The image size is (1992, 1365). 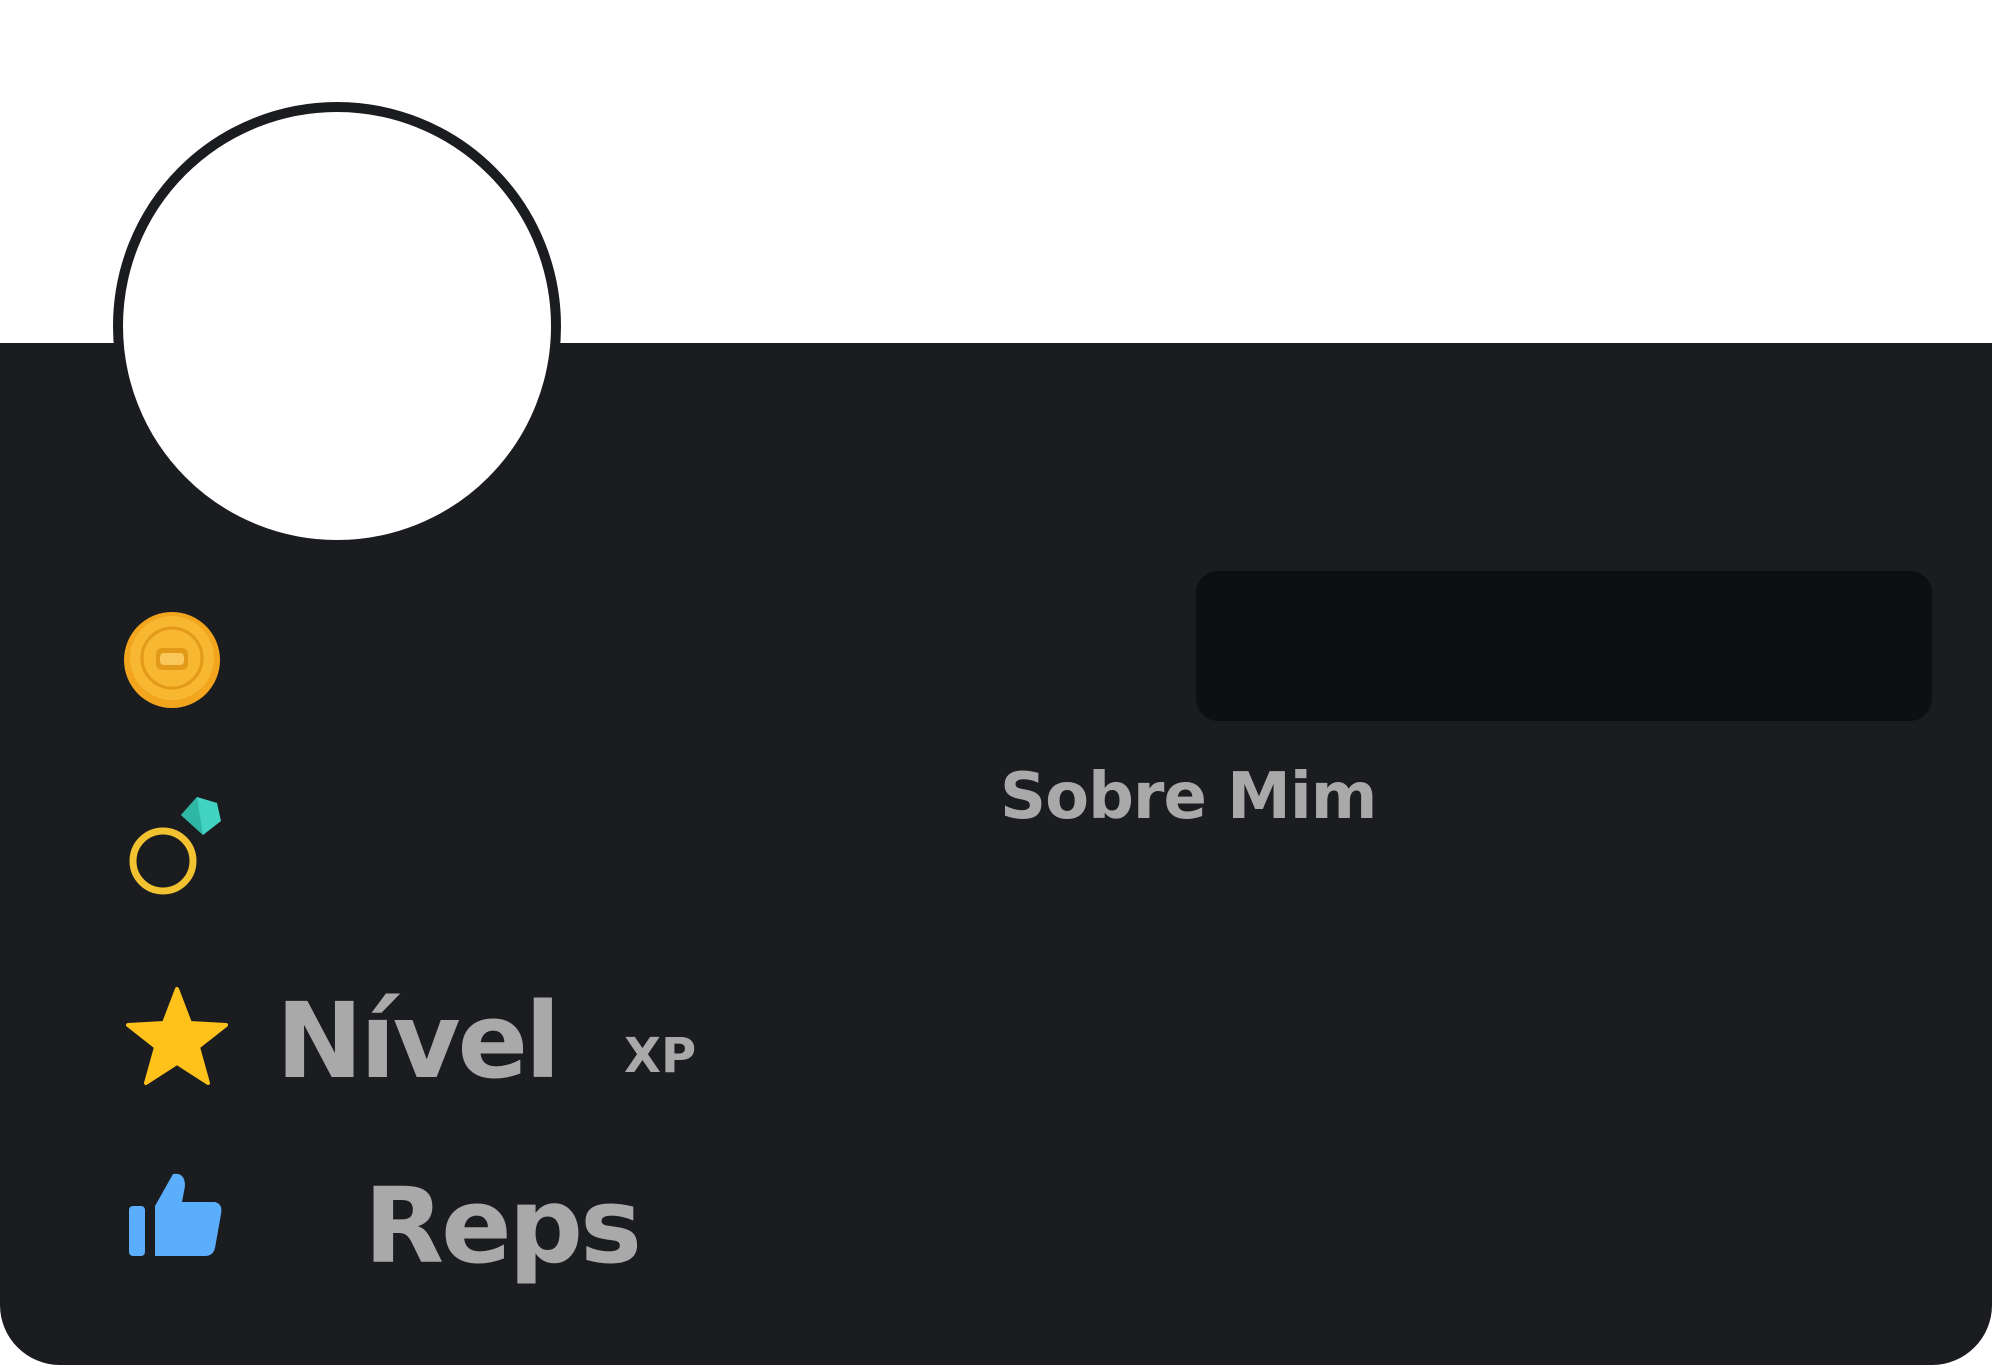 I want to click on level-label: Nível, so click(x=418, y=1041).